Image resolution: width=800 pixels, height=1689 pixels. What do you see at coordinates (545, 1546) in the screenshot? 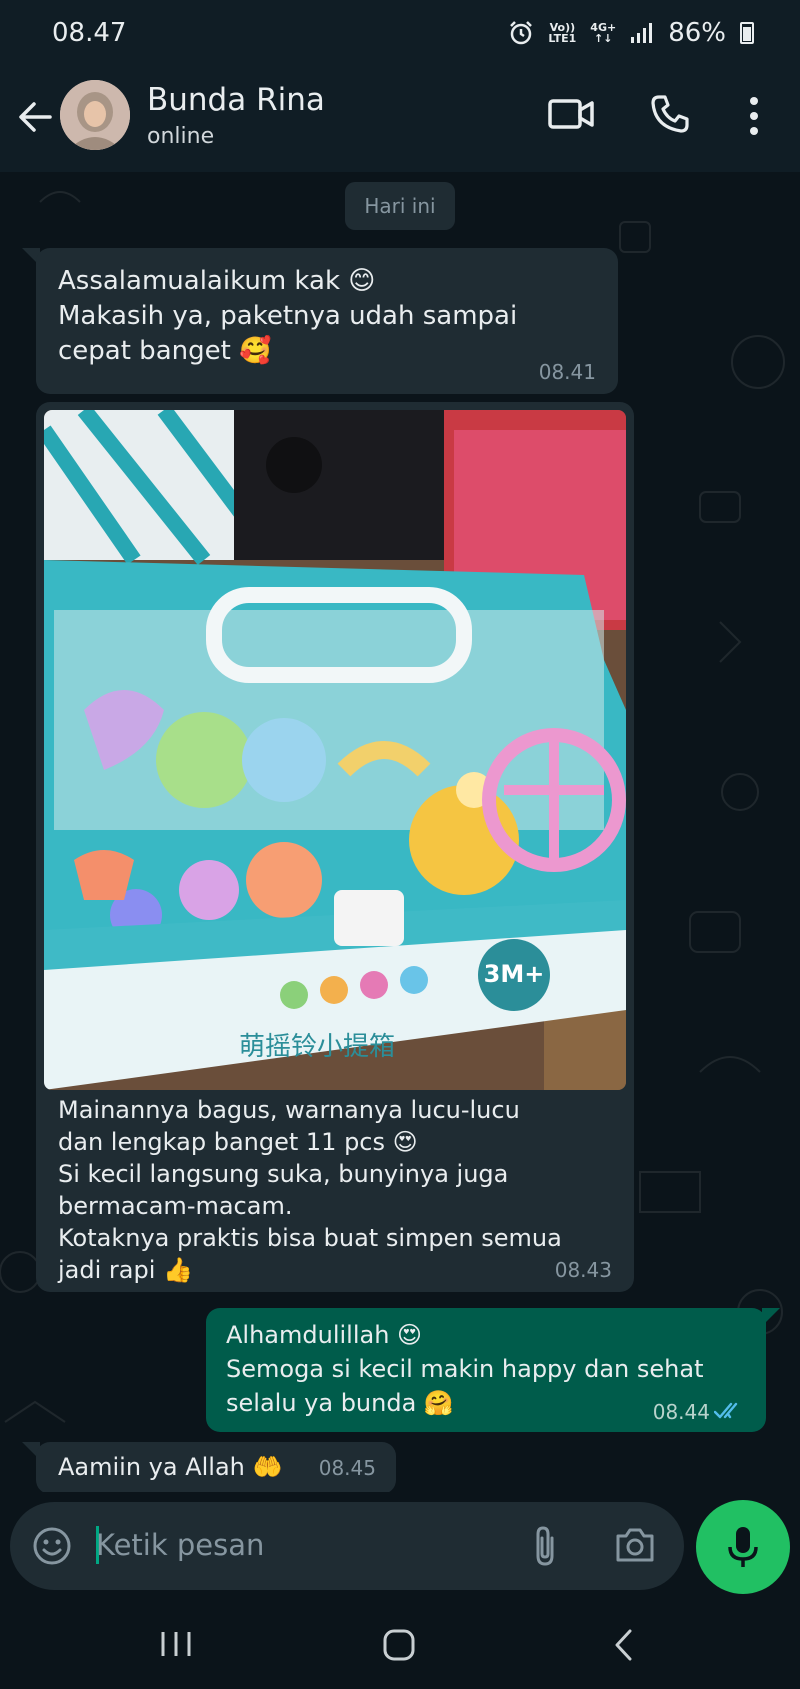
I see `attachment-icon` at bounding box center [545, 1546].